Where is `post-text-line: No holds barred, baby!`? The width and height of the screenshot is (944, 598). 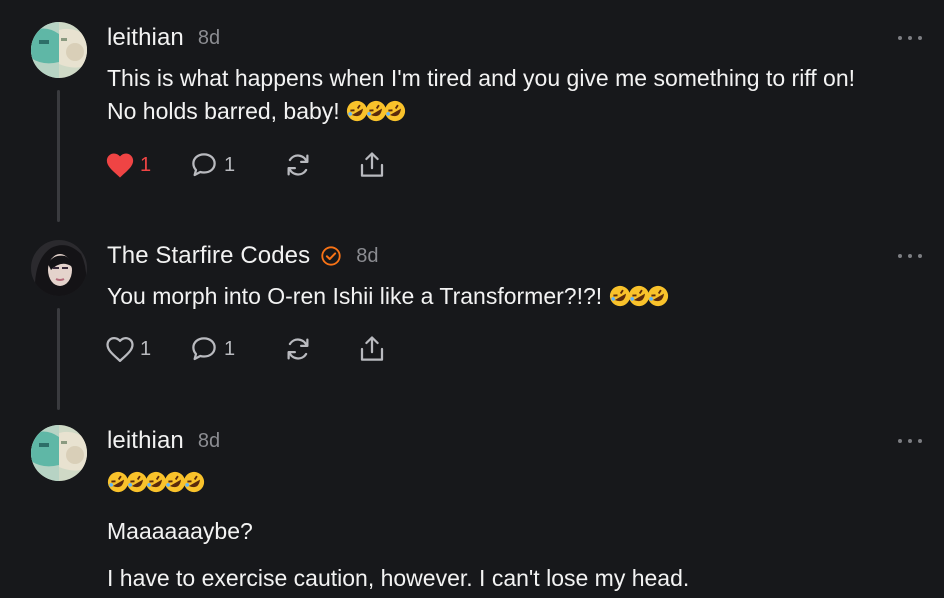 post-text-line: No holds barred, baby! is located at coordinates (223, 111).